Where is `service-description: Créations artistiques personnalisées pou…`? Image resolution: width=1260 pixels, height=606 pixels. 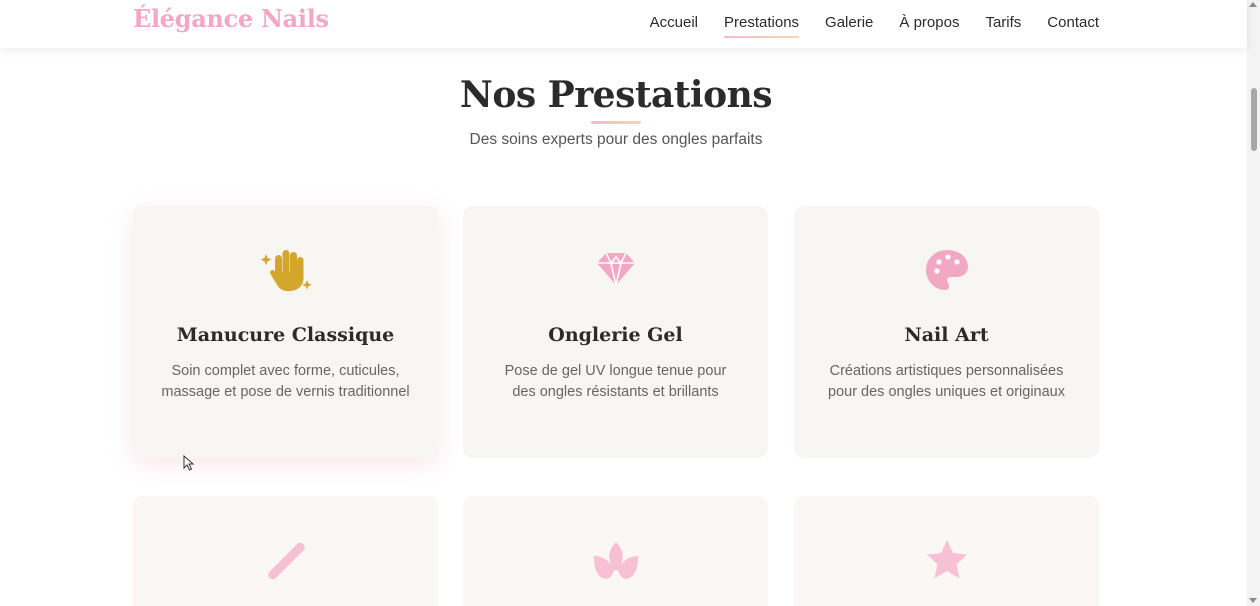 service-description: Créations artistiques personnalisées pou… is located at coordinates (946, 381).